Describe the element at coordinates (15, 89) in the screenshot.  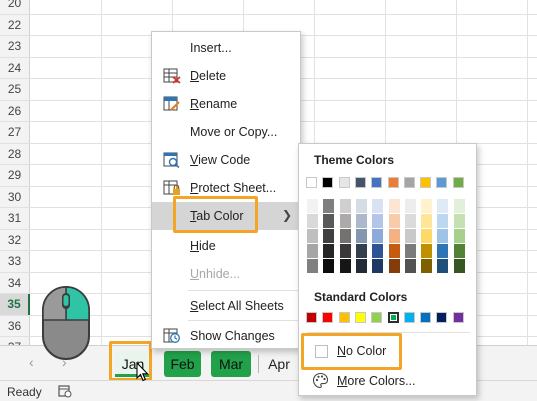
I see `row-header: 25` at that location.